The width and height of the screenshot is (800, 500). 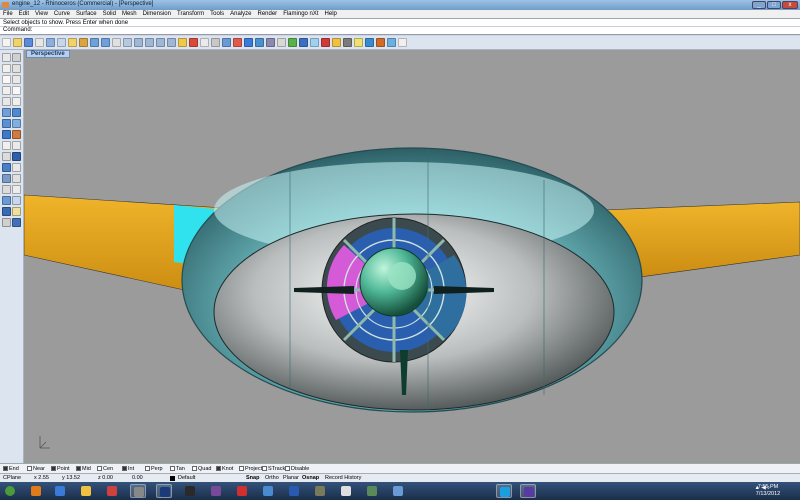 What do you see at coordinates (16, 57) in the screenshot?
I see `point-icon` at bounding box center [16, 57].